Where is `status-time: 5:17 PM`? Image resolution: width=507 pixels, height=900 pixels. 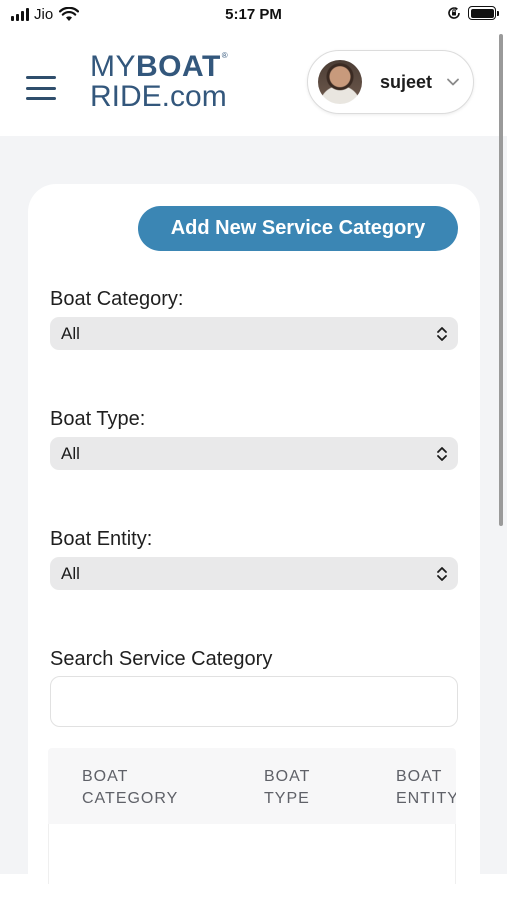
status-time: 5:17 PM is located at coordinates (253, 14).